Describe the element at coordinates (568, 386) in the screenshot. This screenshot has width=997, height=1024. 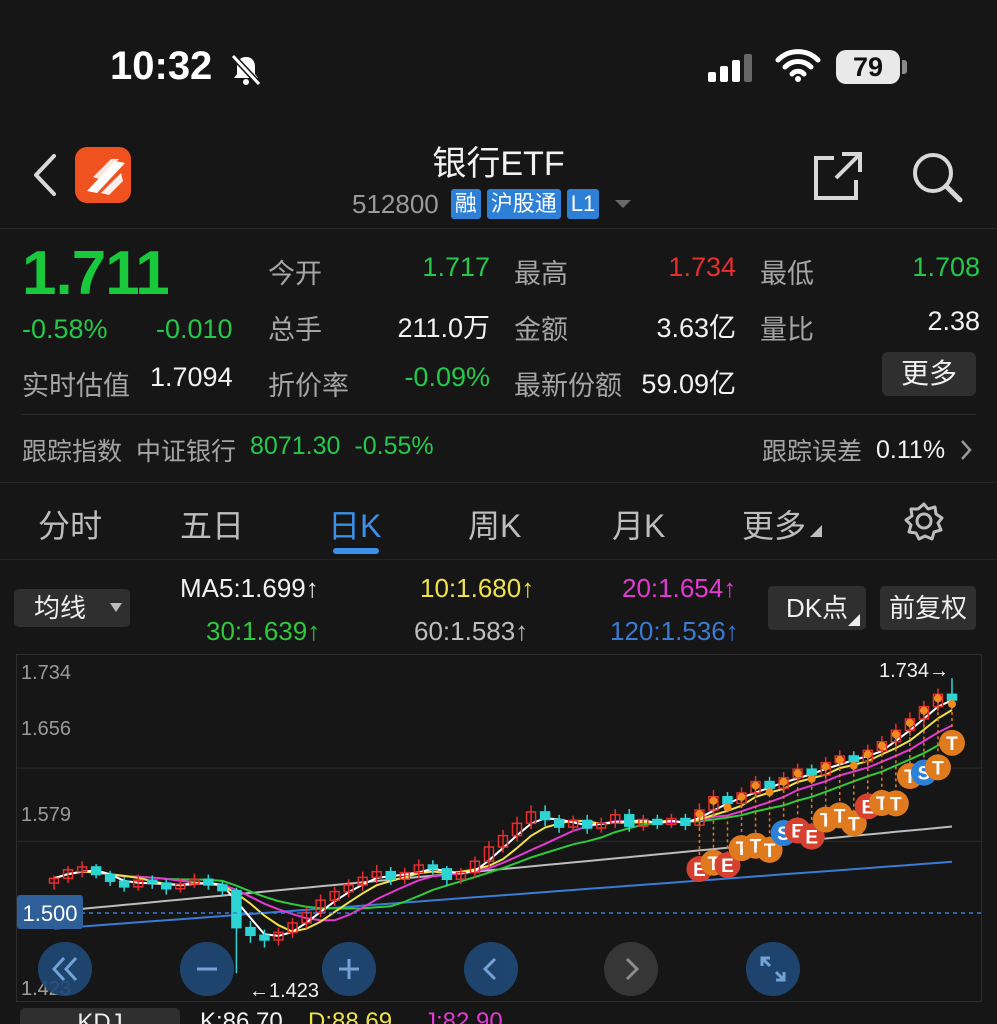
I see `shares-label: 最新份额` at that location.